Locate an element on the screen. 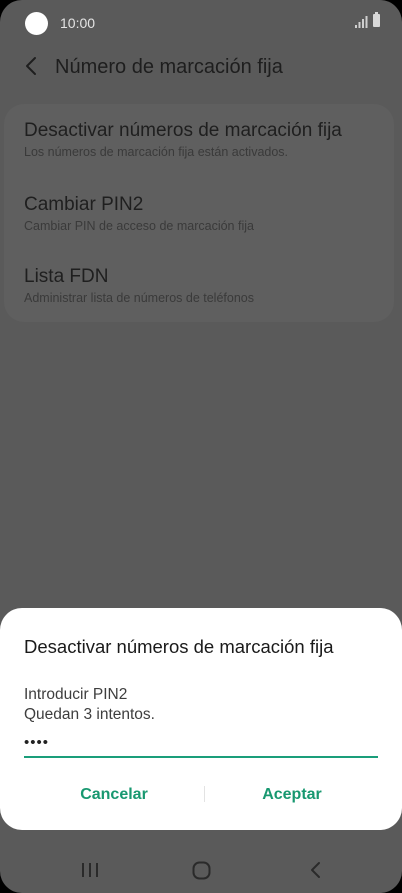 The width and height of the screenshot is (402, 893). dialog-attempts: Quedan 3 intentos. is located at coordinates (89, 714).